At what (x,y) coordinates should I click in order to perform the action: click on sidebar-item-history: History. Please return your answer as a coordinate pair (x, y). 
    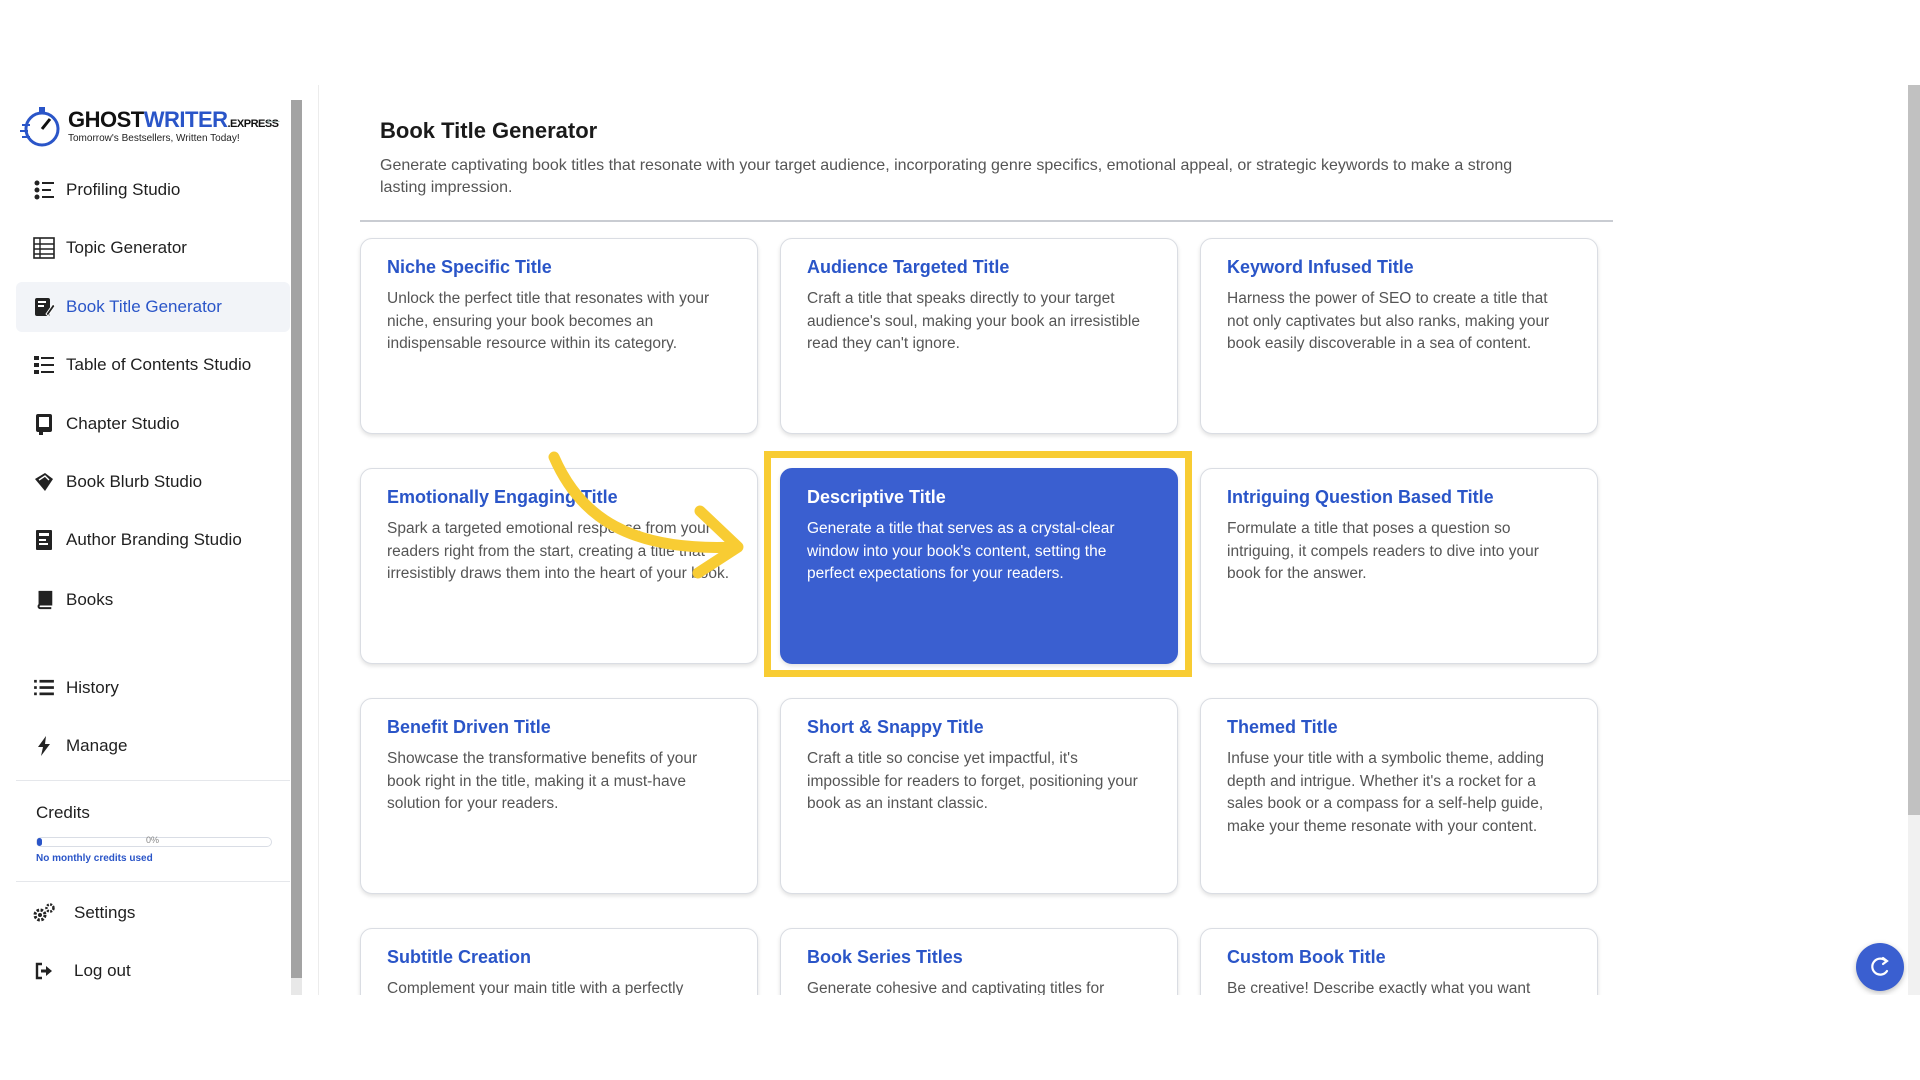
    Looking at the image, I should click on (153, 688).